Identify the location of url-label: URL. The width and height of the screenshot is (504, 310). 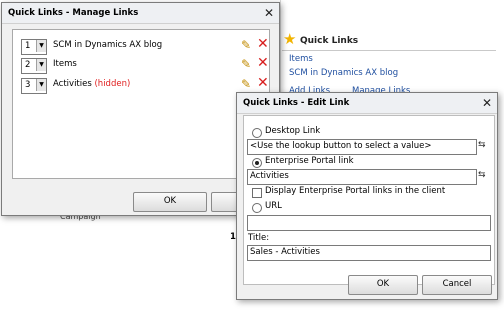
(273, 206).